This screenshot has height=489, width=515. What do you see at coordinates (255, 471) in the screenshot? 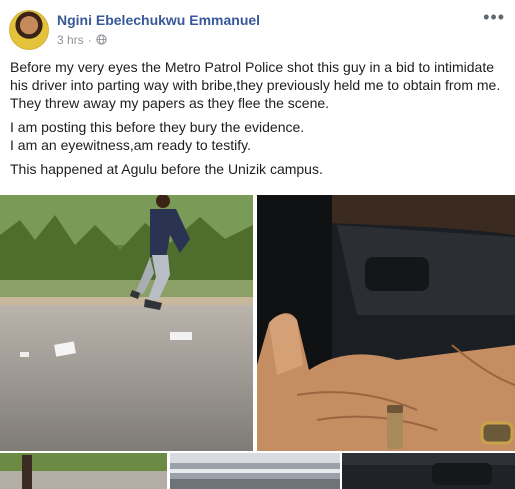
I see `photo-thumbnail-window` at bounding box center [255, 471].